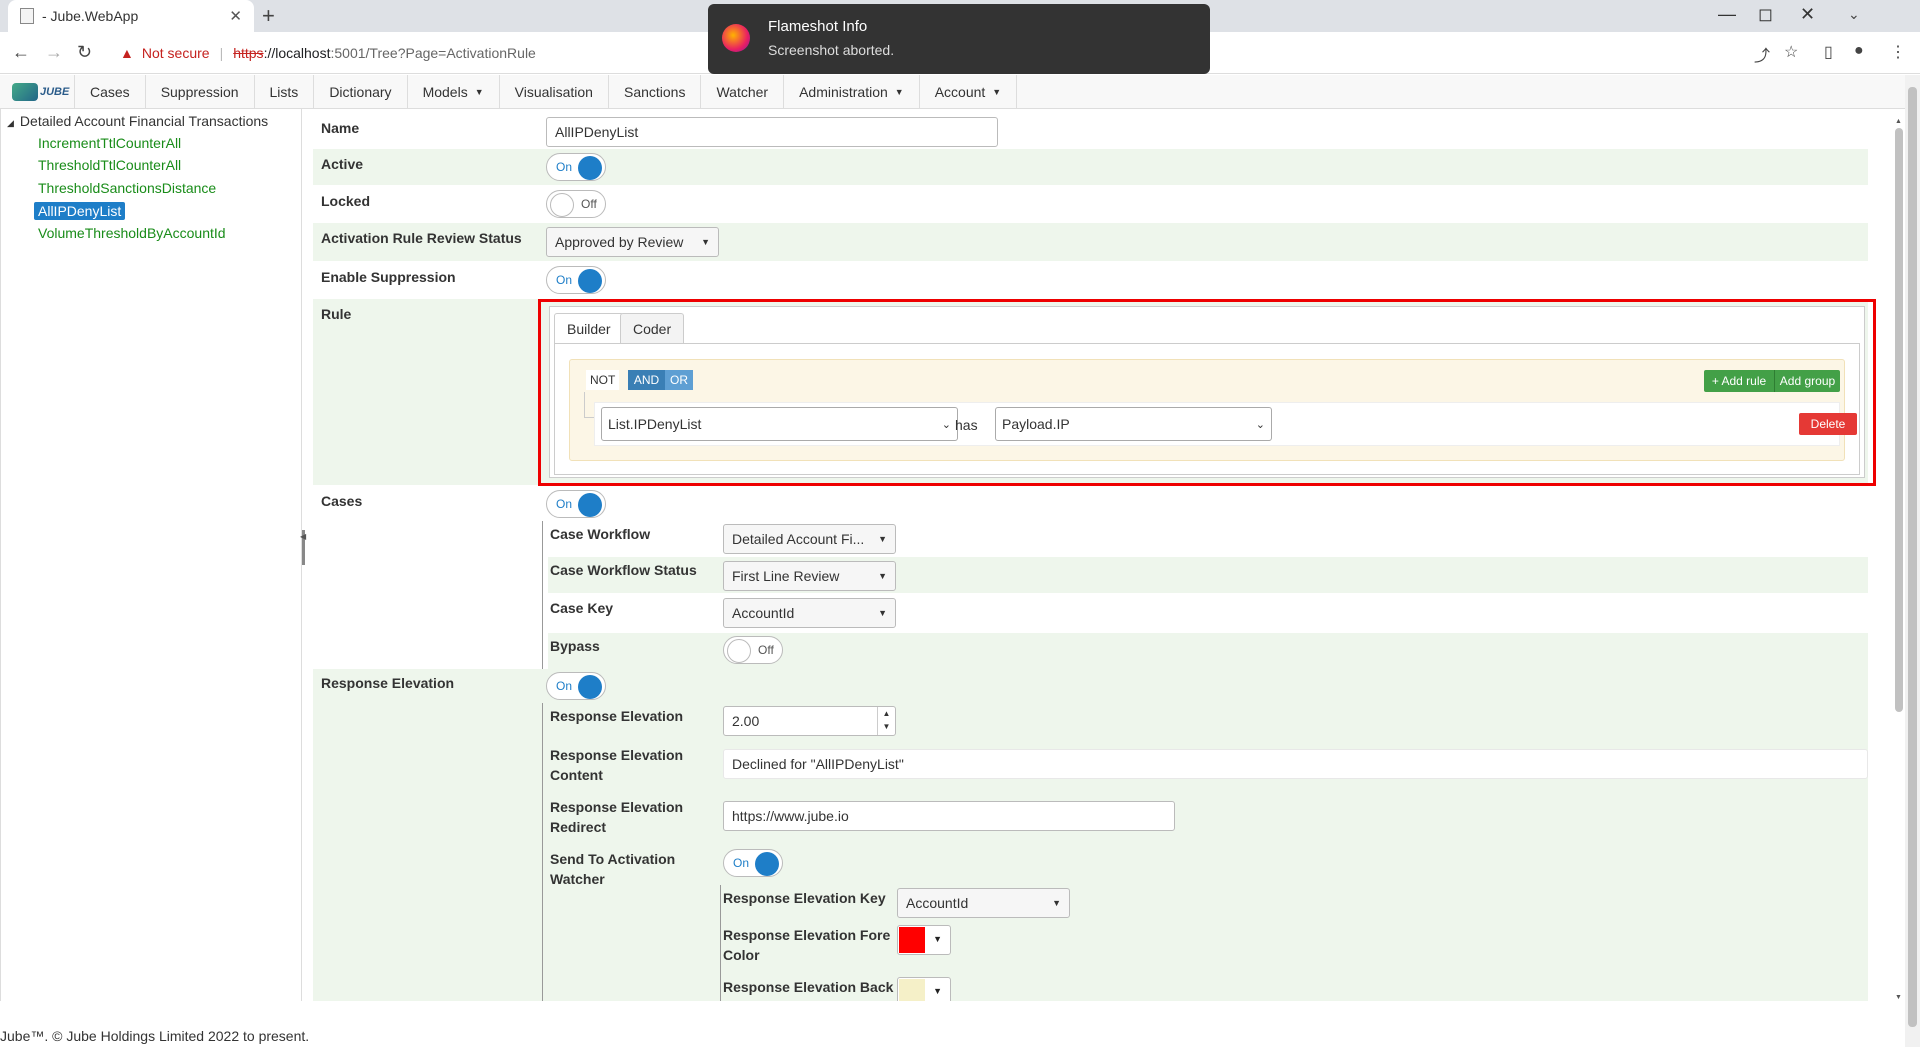 This screenshot has width=1920, height=1047. What do you see at coordinates (589, 328) in the screenshot?
I see `tab-builder: Builder` at bounding box center [589, 328].